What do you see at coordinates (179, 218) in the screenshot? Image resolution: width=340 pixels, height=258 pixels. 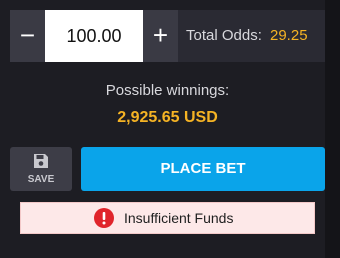 I see `alert-message: Insufficient Funds` at bounding box center [179, 218].